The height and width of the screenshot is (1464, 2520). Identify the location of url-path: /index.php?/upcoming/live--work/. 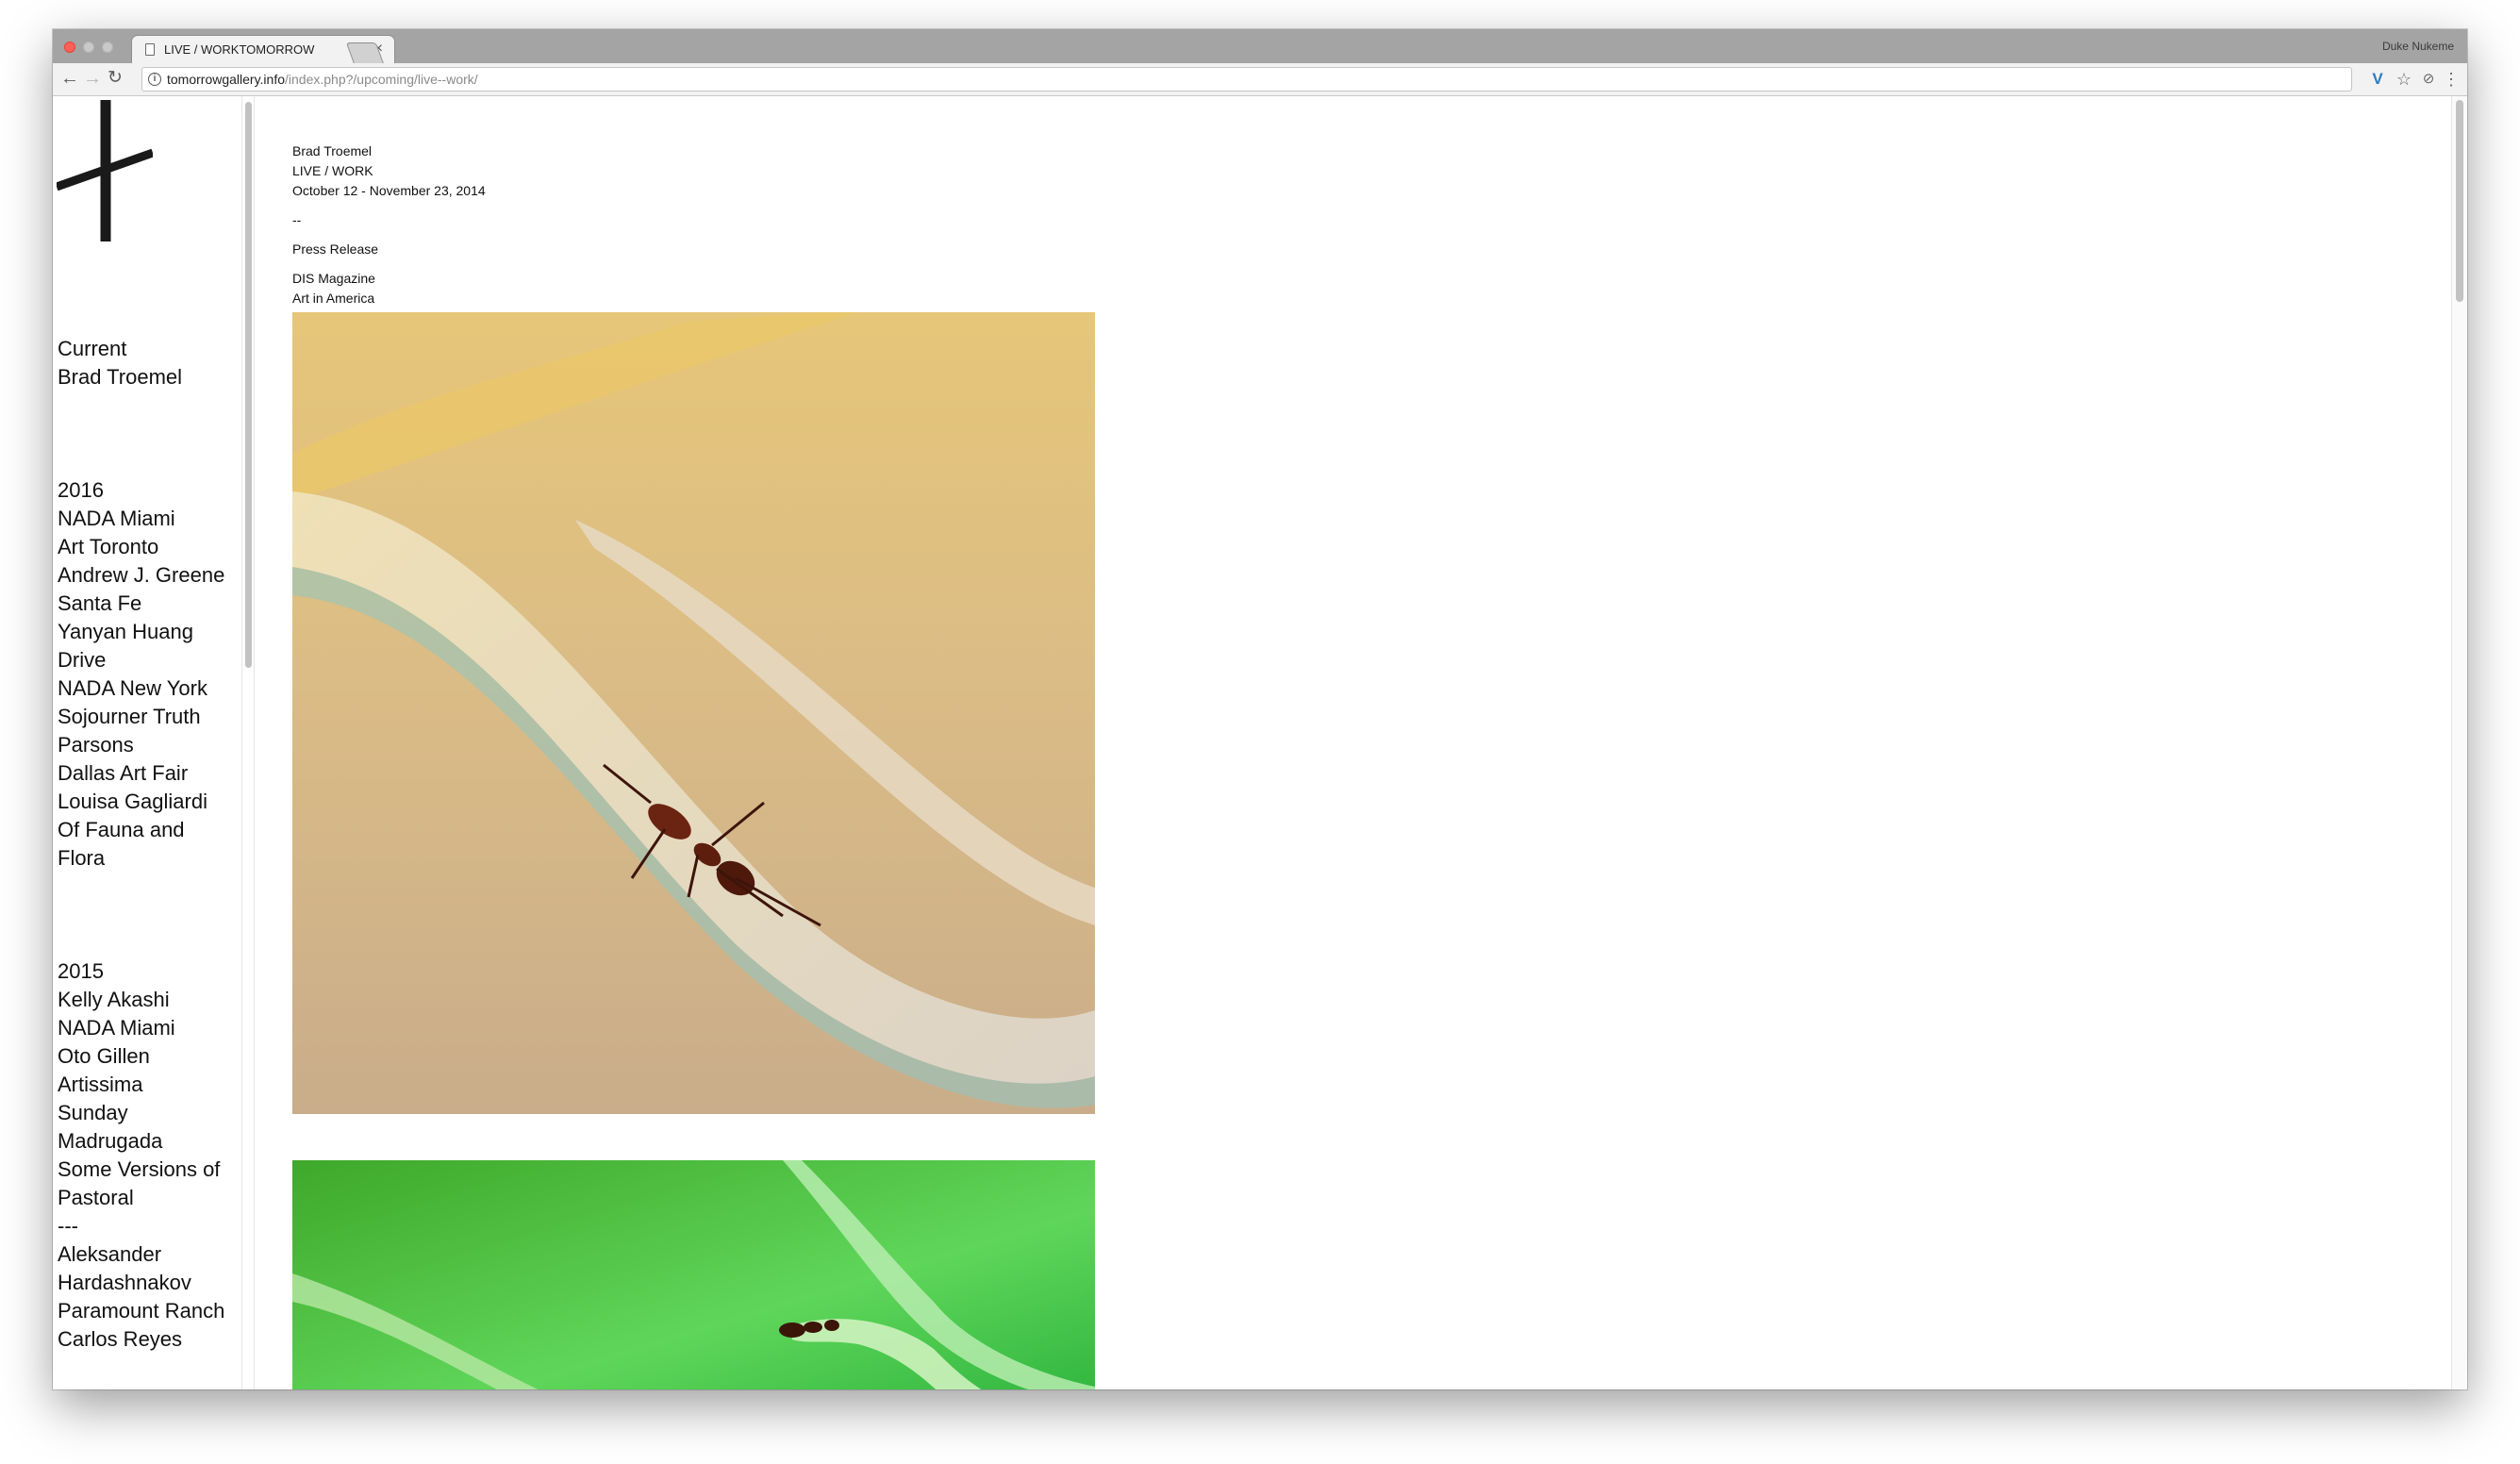
(382, 79).